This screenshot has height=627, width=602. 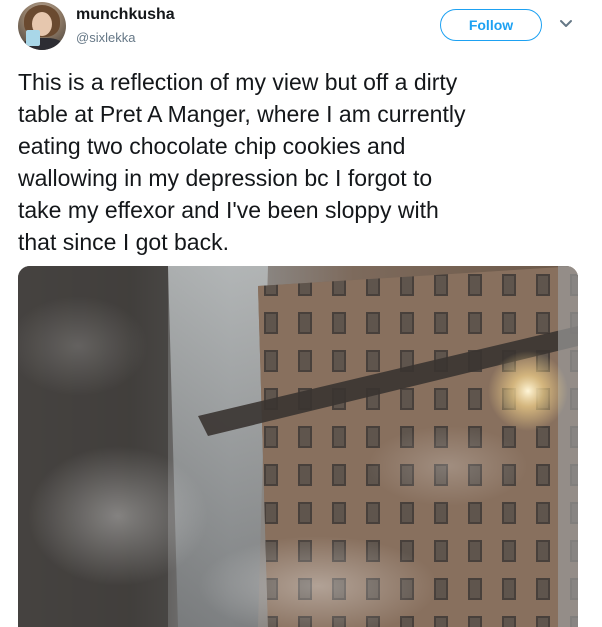 What do you see at coordinates (566, 24) in the screenshot?
I see `chevron-down-icon` at bounding box center [566, 24].